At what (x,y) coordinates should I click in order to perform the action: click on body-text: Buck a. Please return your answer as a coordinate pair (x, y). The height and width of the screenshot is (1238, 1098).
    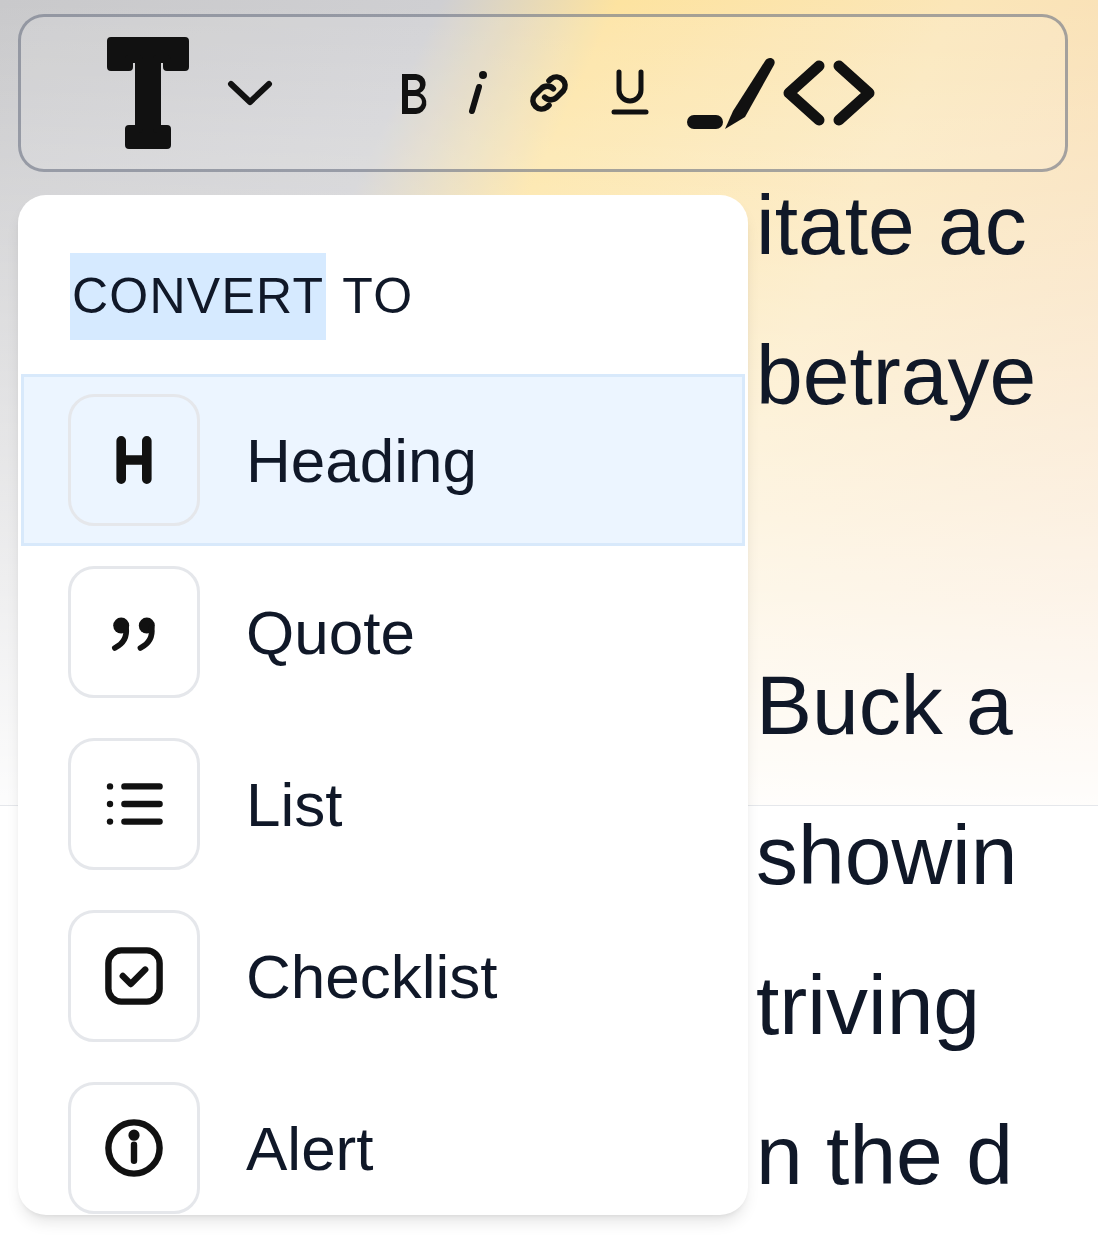
    Looking at the image, I should click on (884, 705).